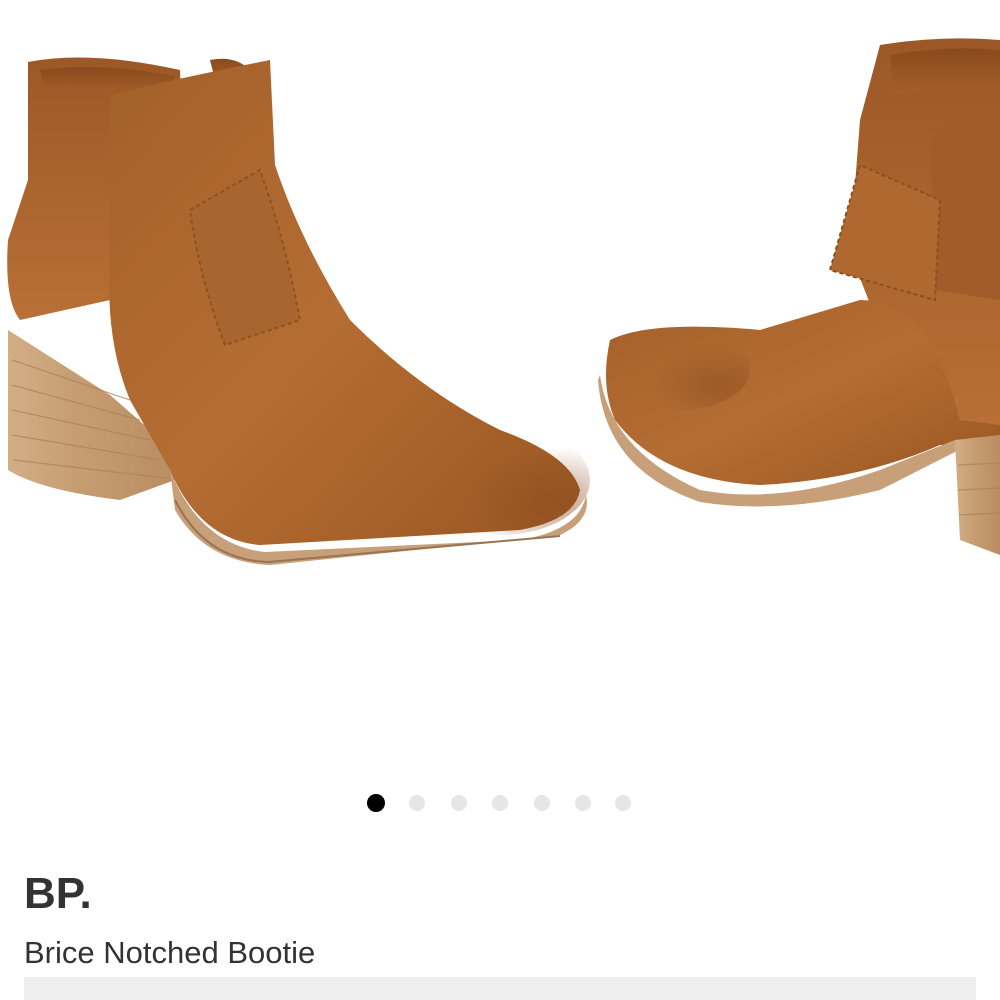 This screenshot has height=1000, width=1000. Describe the element at coordinates (170, 952) in the screenshot. I see `product-title: Brice Notched Bootie` at that location.